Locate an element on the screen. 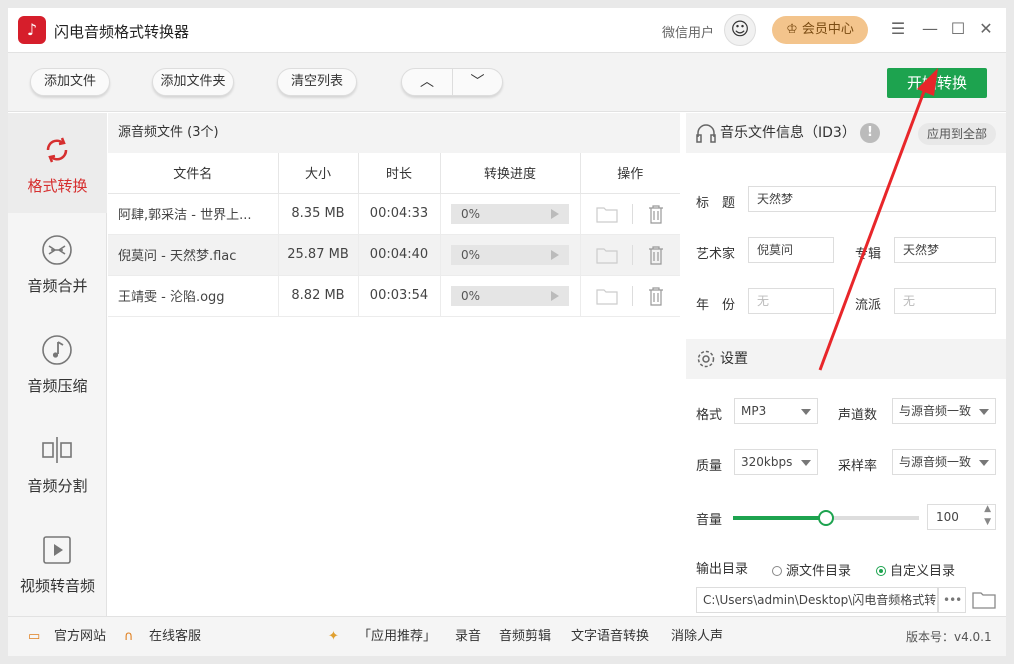  output-path-field: C:\Users\admin\Desktop\闪电音频格式转 is located at coordinates (817, 600).